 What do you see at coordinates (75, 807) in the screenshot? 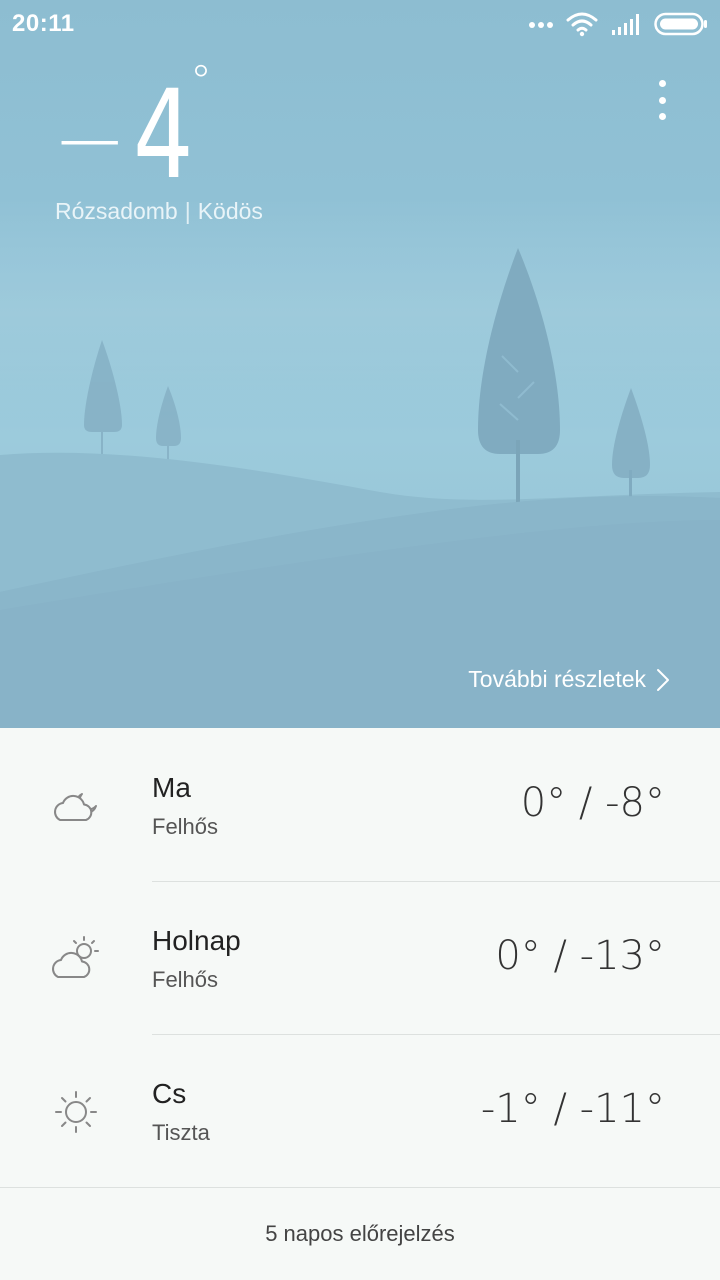
I see `cloud-moon-icon` at bounding box center [75, 807].